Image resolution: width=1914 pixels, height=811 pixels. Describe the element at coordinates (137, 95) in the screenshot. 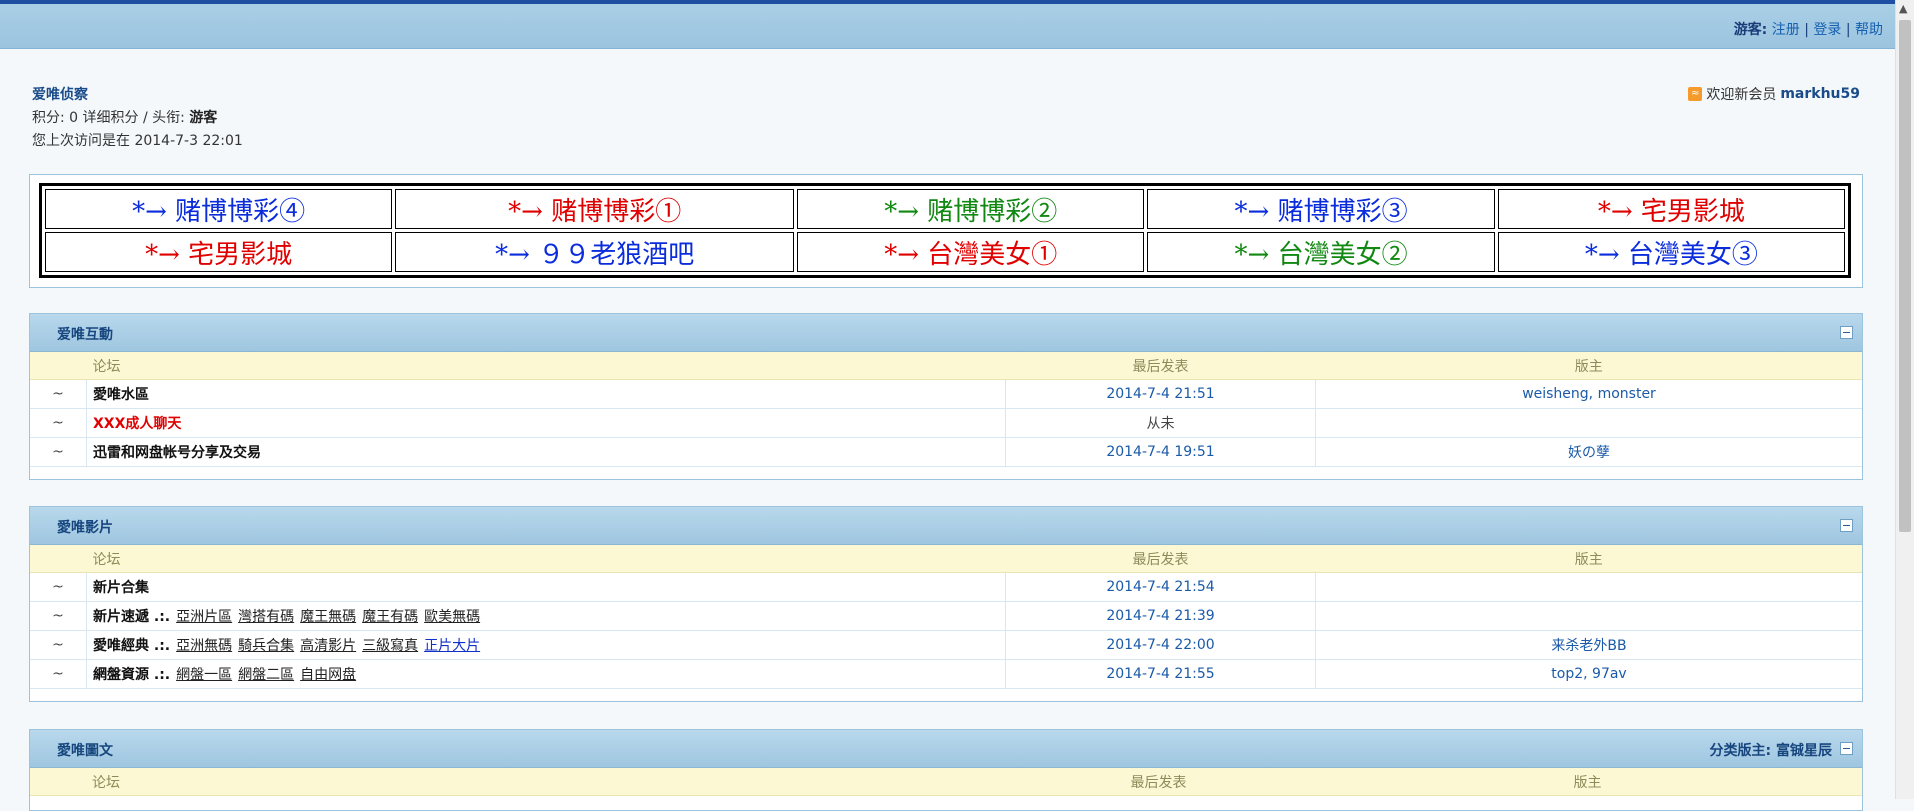

I see `forum-name: 爱唯侦察` at that location.